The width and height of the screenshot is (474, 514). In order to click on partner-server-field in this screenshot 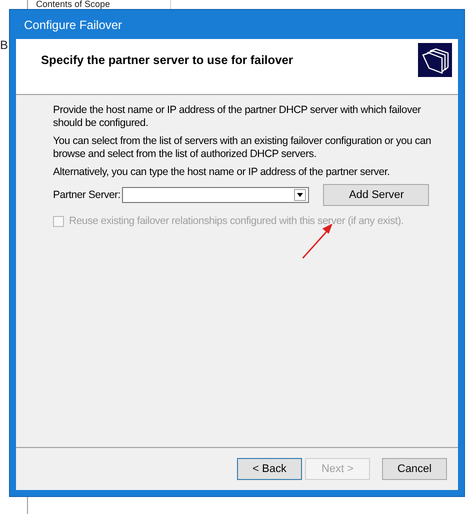, I will do `click(216, 195)`.